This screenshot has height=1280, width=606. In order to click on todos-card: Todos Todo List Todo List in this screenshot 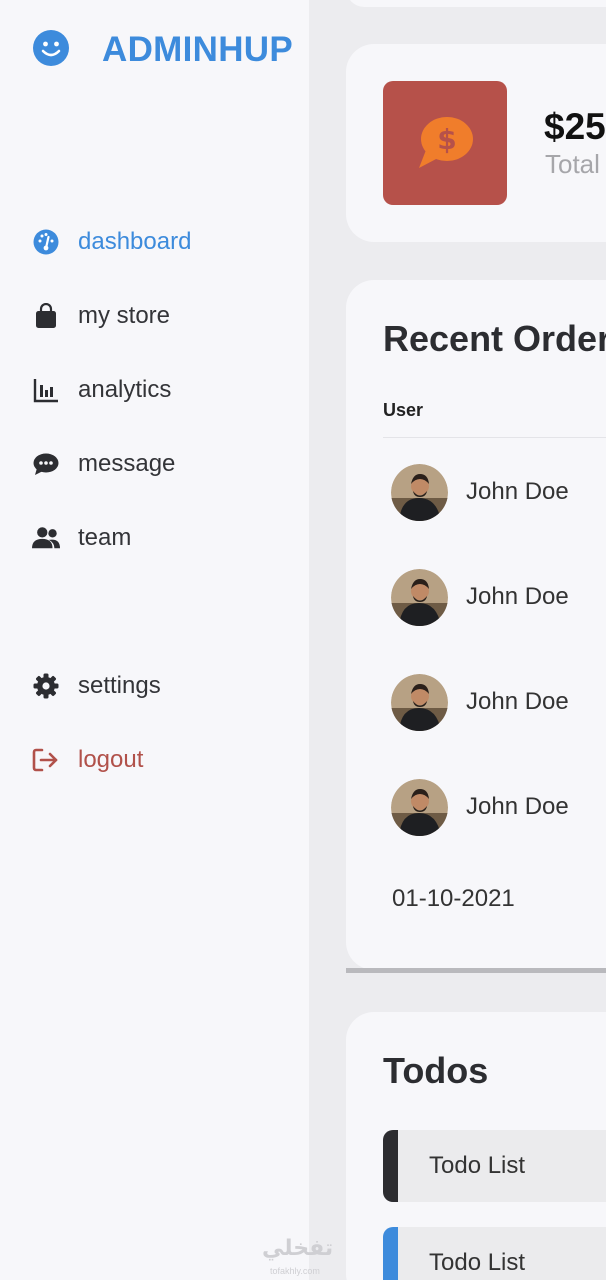, I will do `click(476, 1146)`.